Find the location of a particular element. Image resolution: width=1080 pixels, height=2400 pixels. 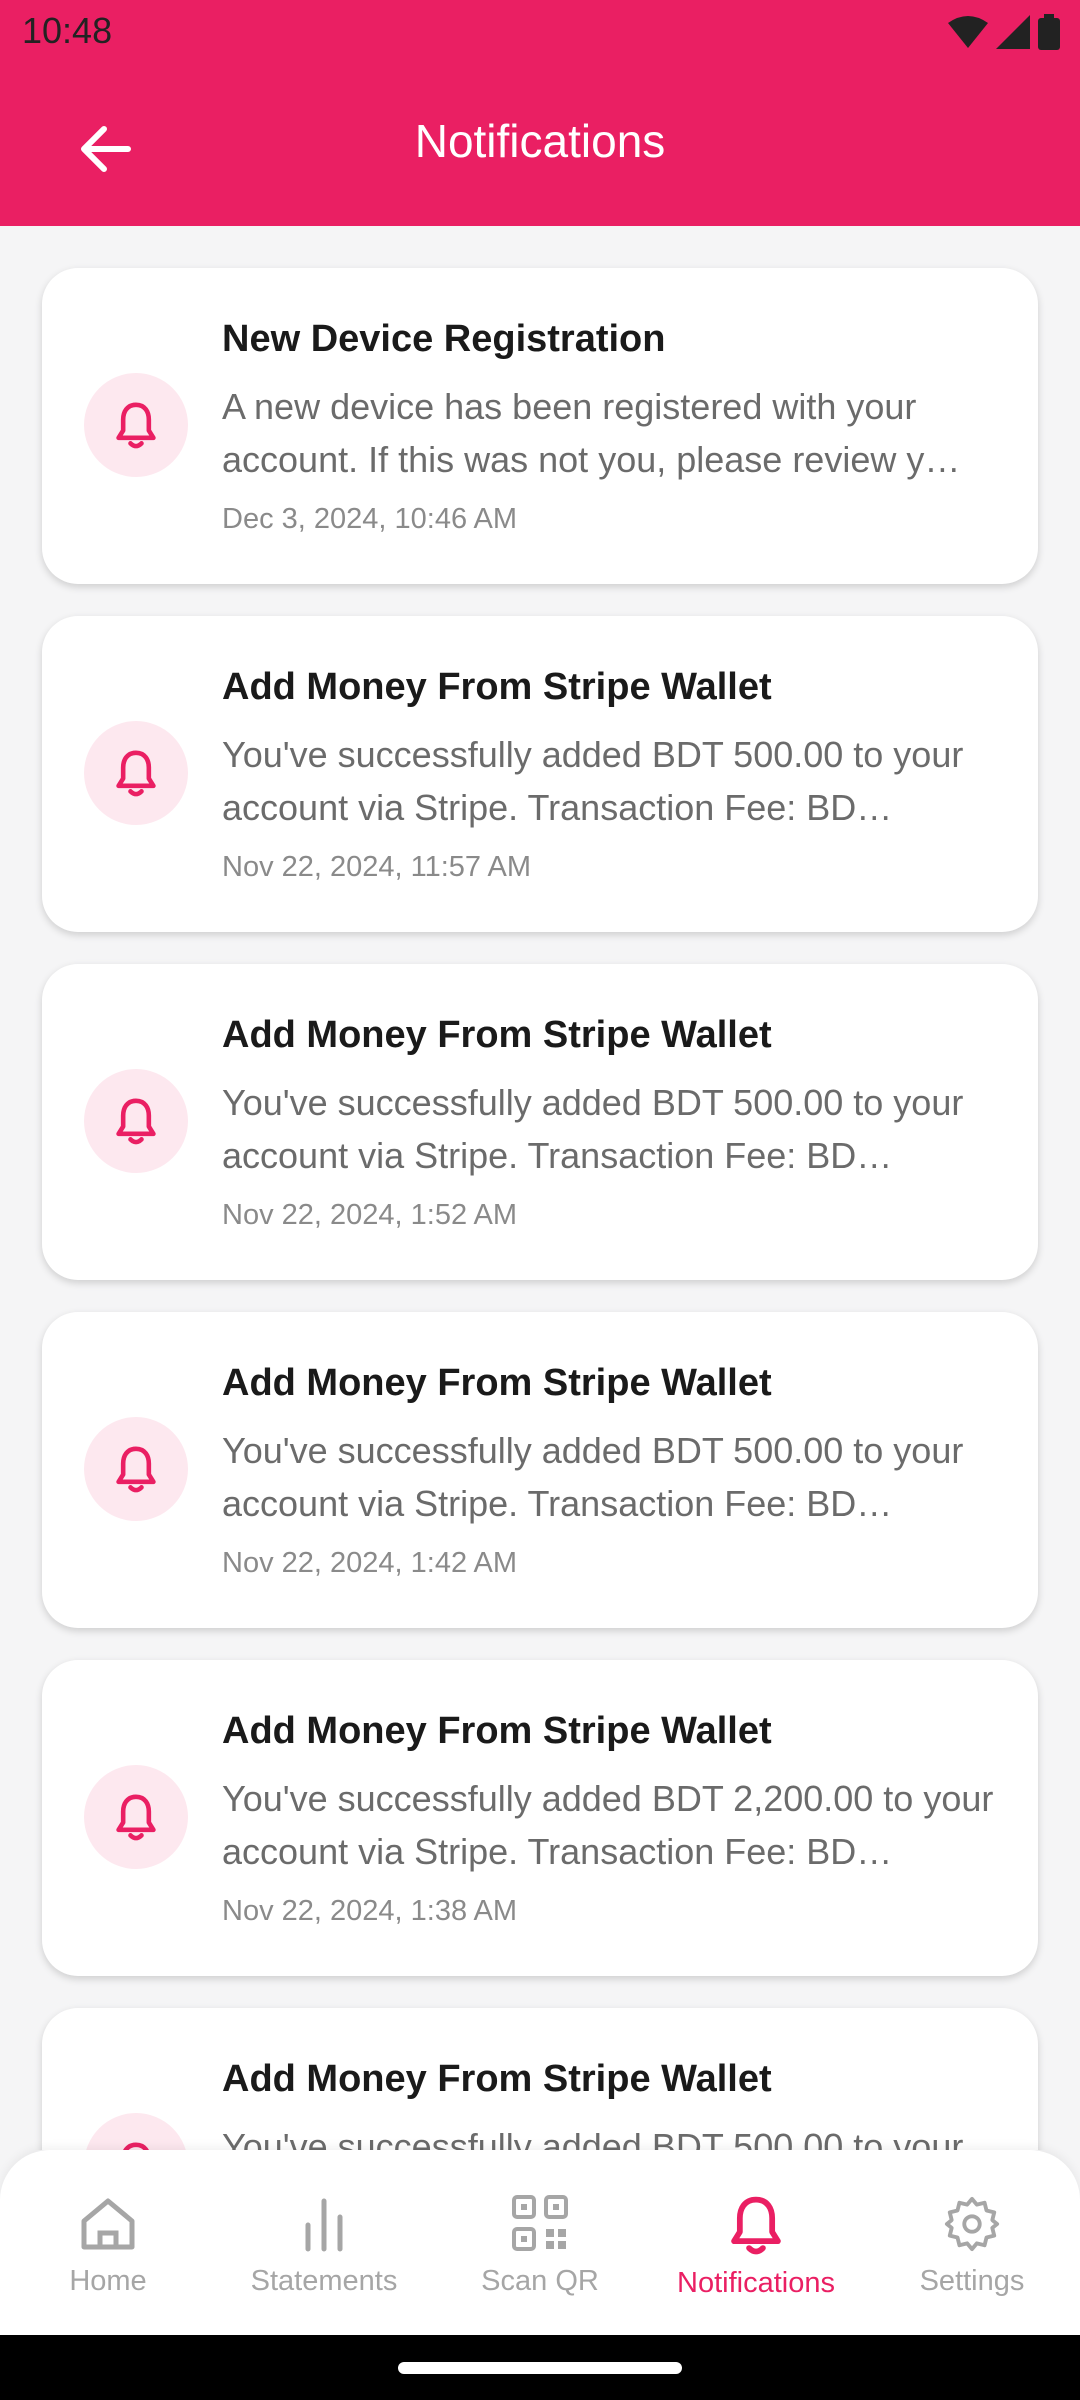

nav-item-label: Notifications is located at coordinates (756, 2283).